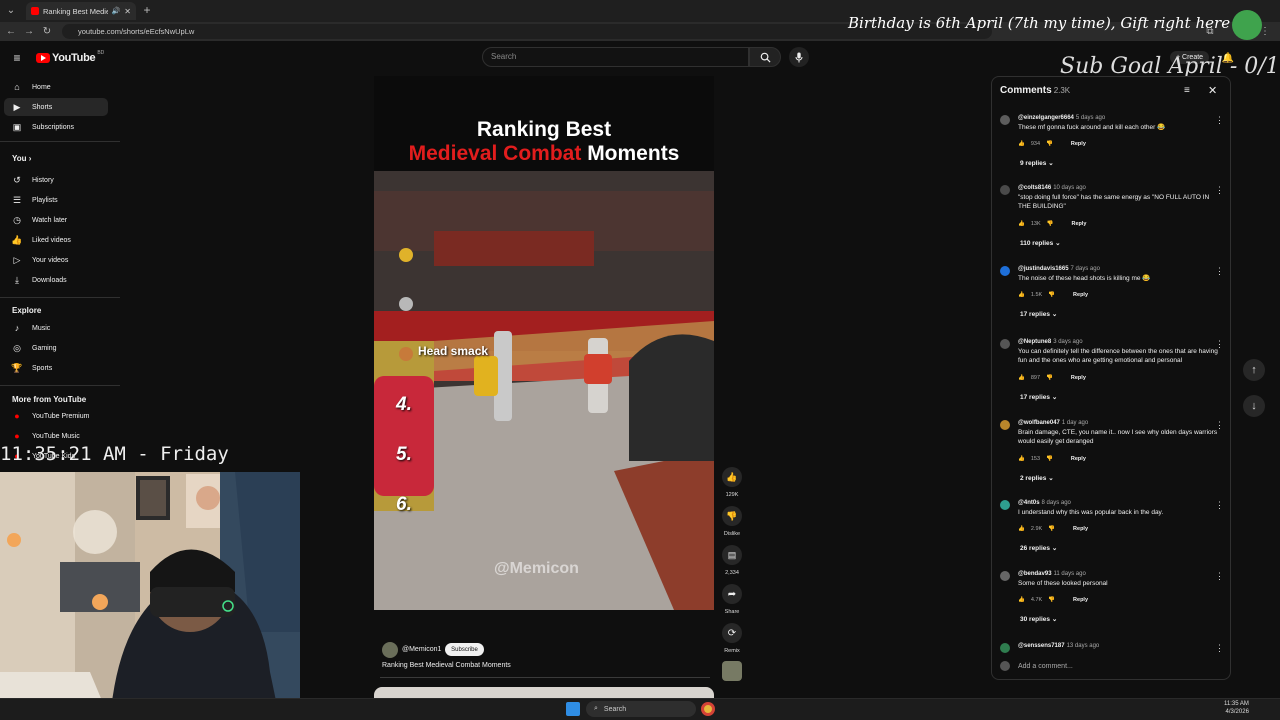 Image resolution: width=1280 pixels, height=720 pixels. What do you see at coordinates (1219, 648) in the screenshot?
I see `more-options-icon: ⋮` at bounding box center [1219, 648].